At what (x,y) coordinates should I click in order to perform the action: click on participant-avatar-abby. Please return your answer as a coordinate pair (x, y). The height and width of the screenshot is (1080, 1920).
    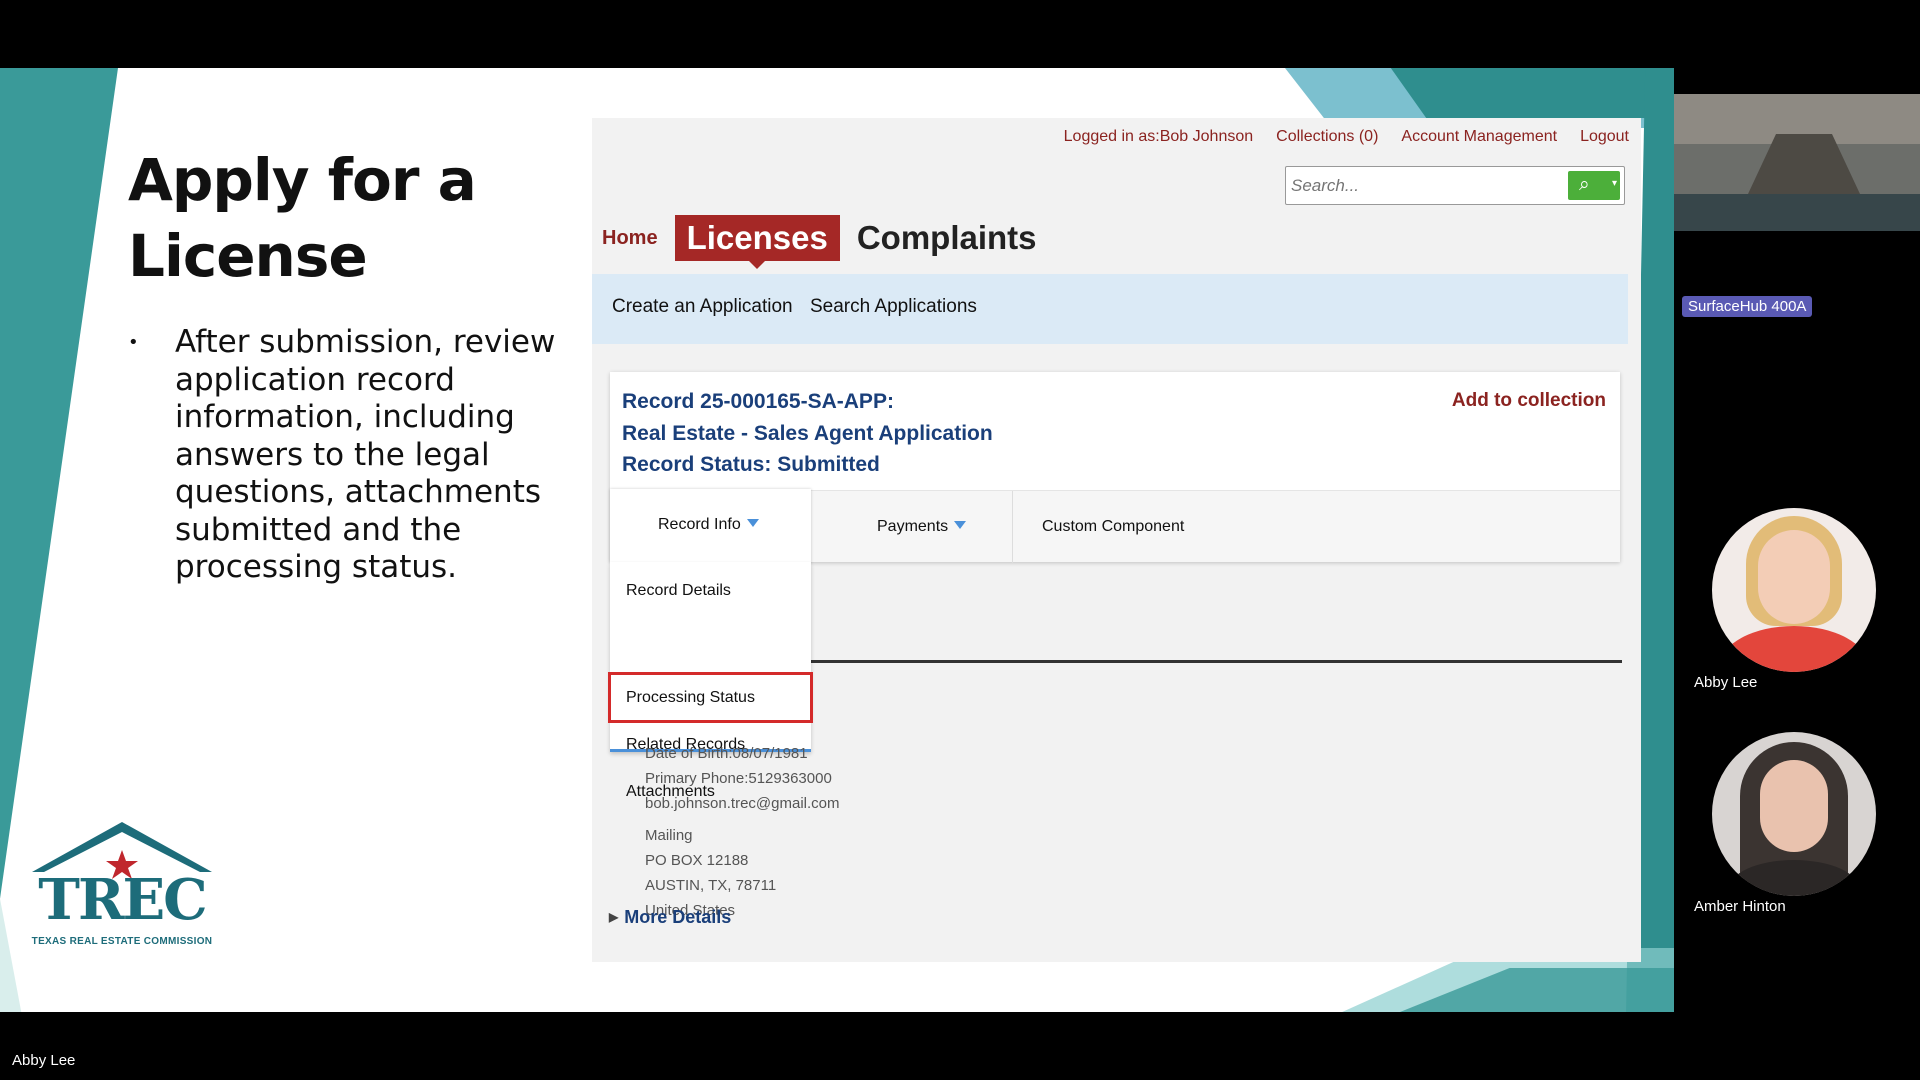
    Looking at the image, I should click on (1794, 590).